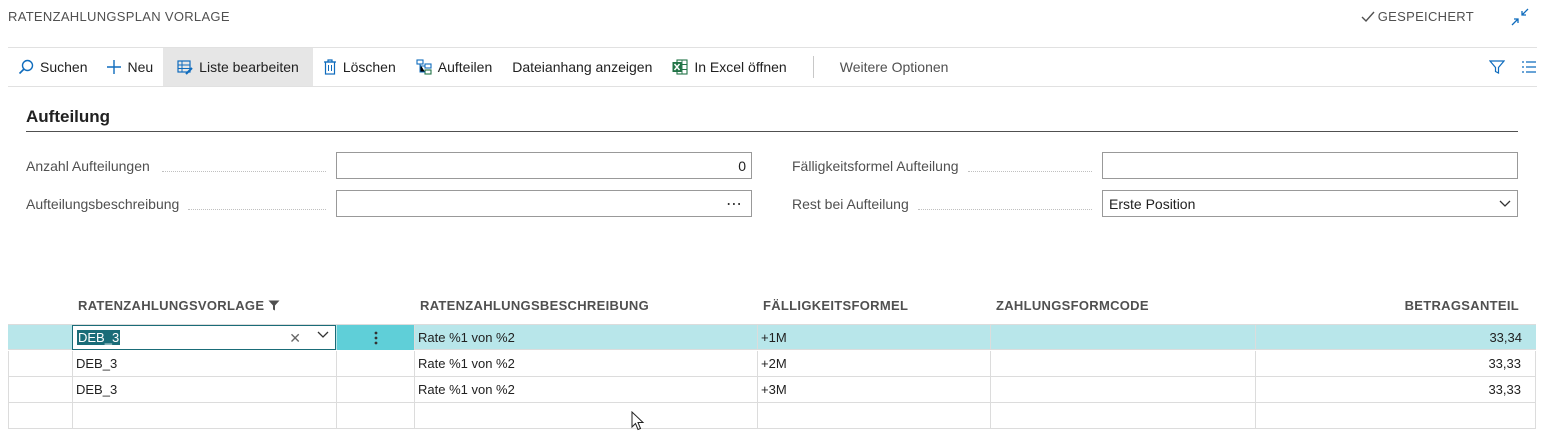 The image size is (1549, 439). Describe the element at coordinates (772, 131) in the screenshot. I see `section-divider` at that location.